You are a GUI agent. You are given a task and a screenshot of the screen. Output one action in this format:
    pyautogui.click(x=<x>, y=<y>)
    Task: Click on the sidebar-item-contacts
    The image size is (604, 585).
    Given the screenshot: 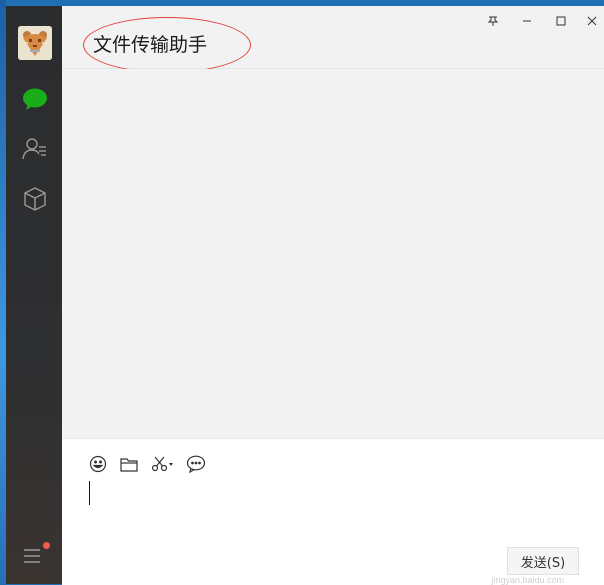 What is the action you would take?
    pyautogui.click(x=35, y=149)
    